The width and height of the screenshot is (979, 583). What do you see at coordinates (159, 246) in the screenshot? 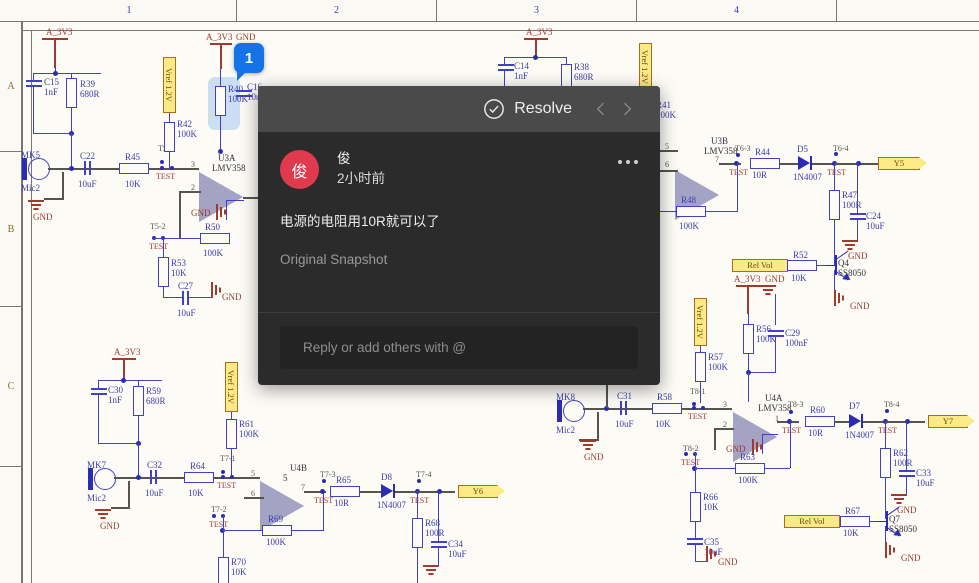
I see `testpoint-label-t5-2: TEST` at bounding box center [159, 246].